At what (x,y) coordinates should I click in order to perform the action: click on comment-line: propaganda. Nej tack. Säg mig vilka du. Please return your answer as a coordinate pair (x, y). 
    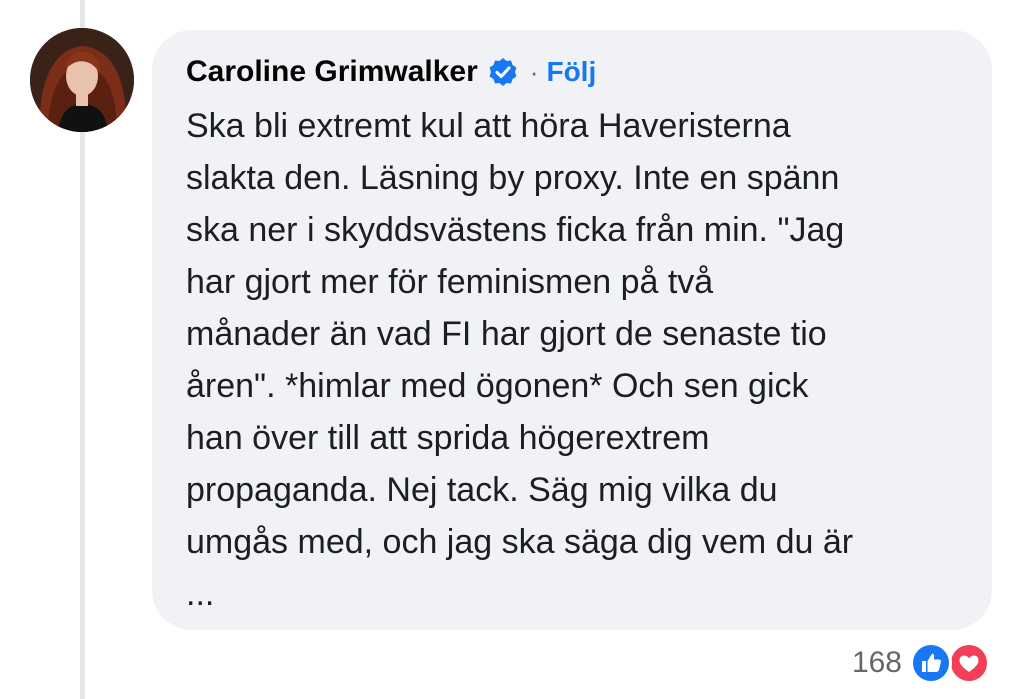
    Looking at the image, I should click on (482, 490).